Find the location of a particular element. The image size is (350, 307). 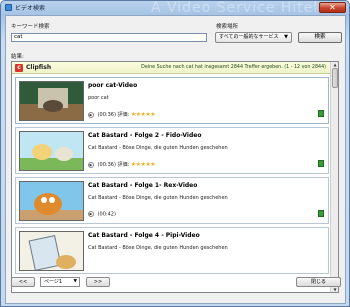

scroll-up-icon: ▲ is located at coordinates (335, 64).